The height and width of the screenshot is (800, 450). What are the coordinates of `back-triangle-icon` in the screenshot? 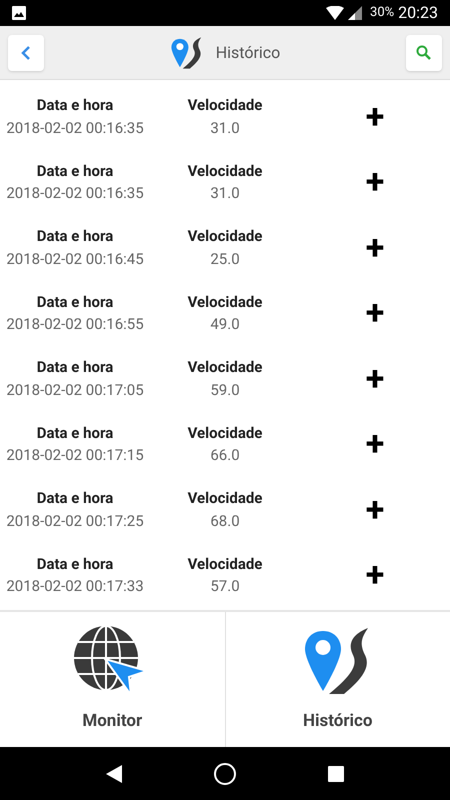 It's located at (114, 773).